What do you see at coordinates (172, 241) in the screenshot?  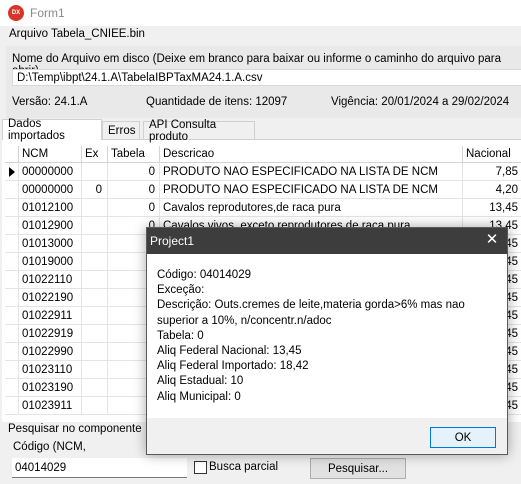 I see `dialog-title: Project1` at bounding box center [172, 241].